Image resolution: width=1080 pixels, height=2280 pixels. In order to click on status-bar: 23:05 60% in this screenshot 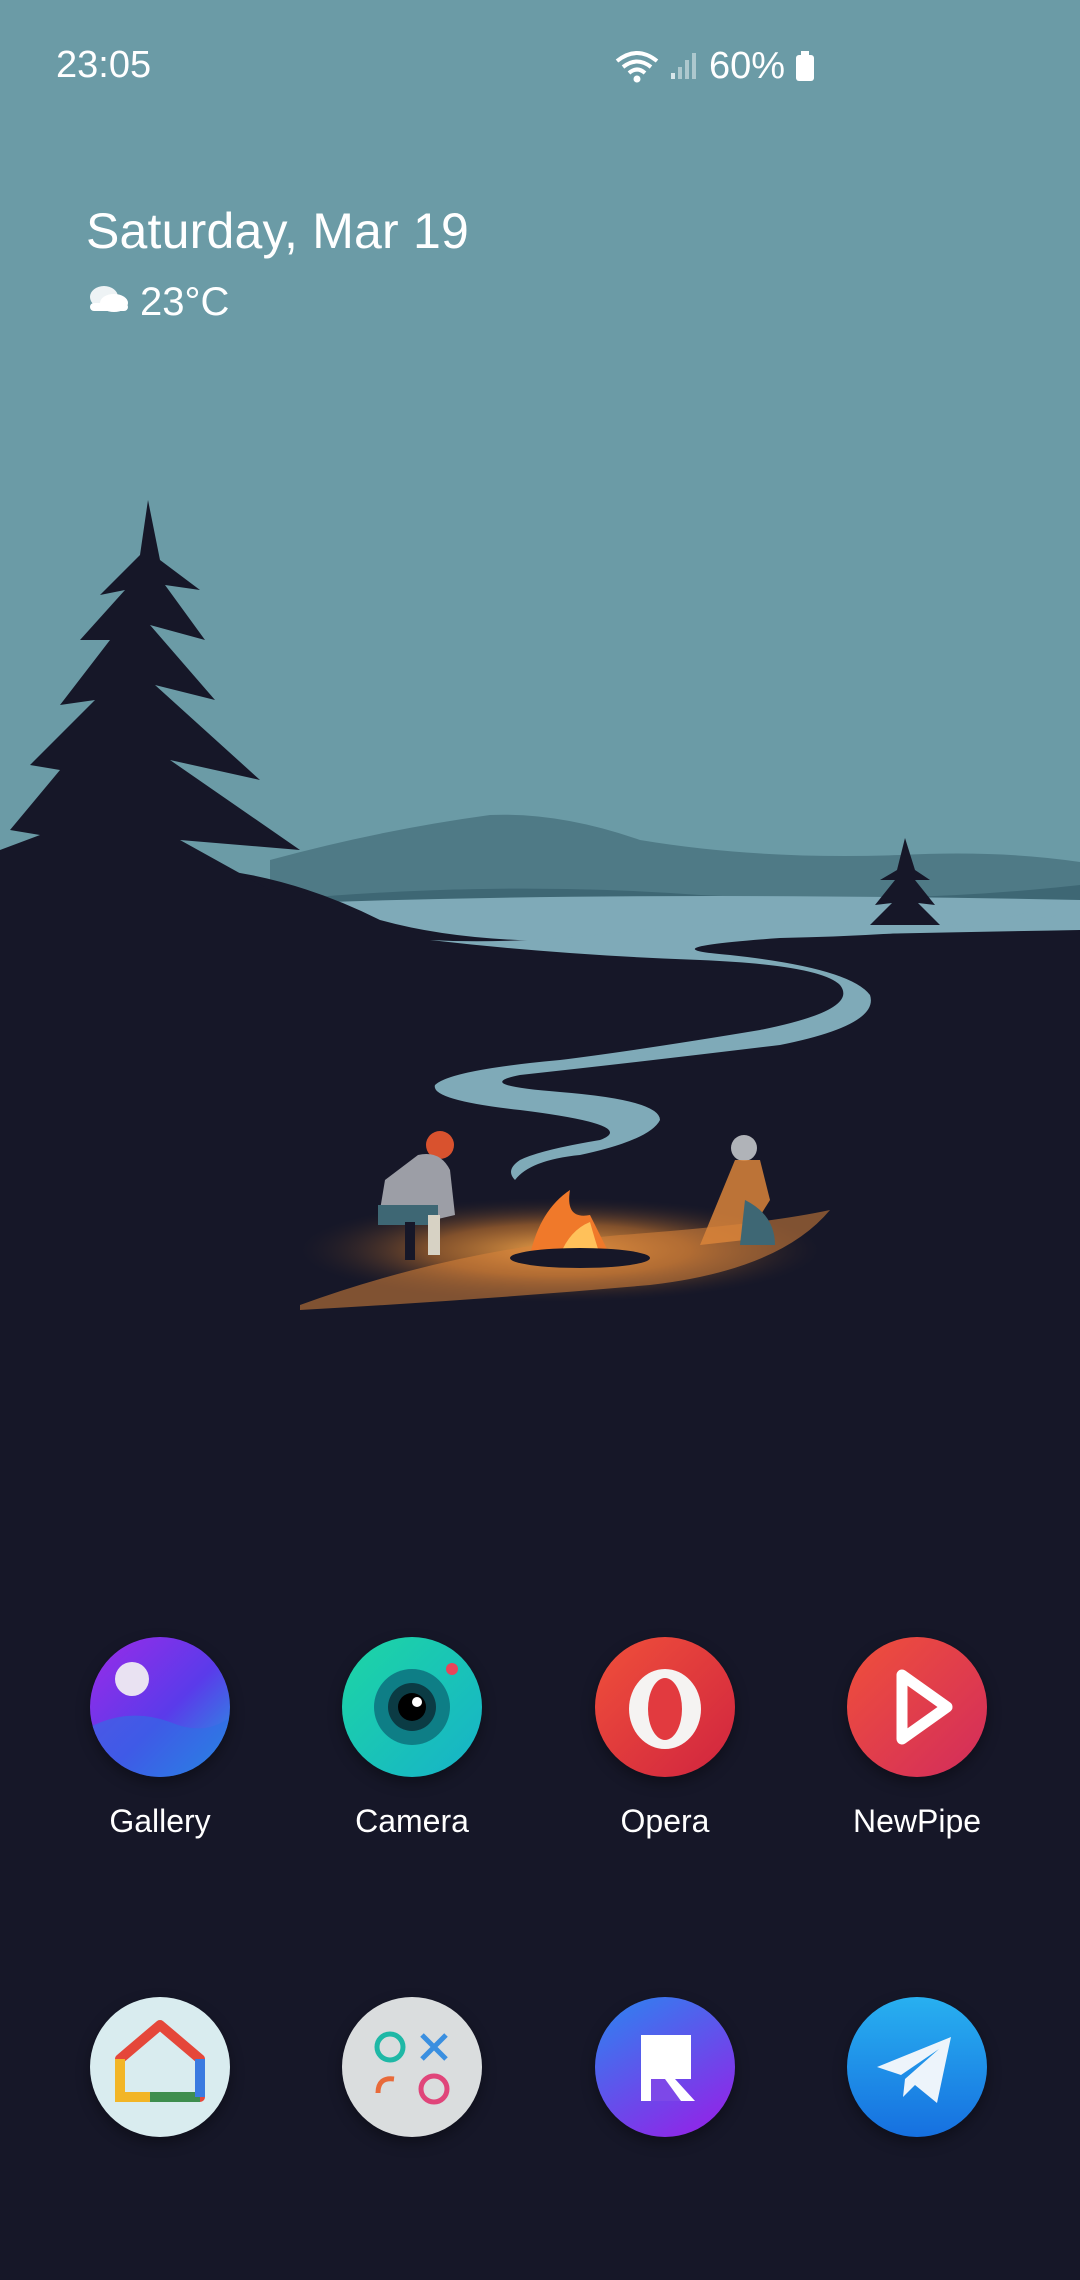, I will do `click(540, 65)`.